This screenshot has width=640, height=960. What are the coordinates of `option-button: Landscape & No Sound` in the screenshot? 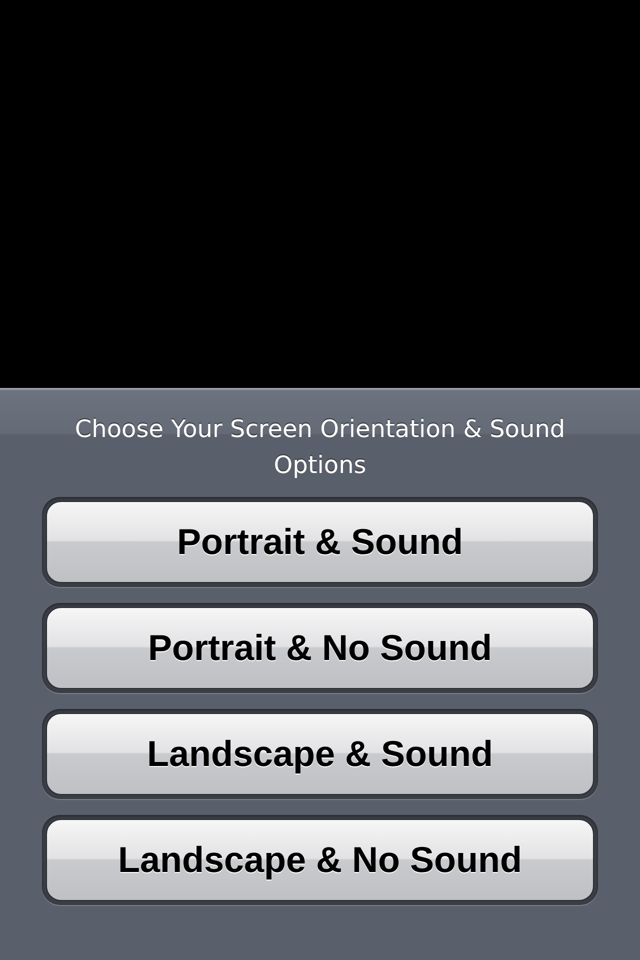 It's located at (320, 860).